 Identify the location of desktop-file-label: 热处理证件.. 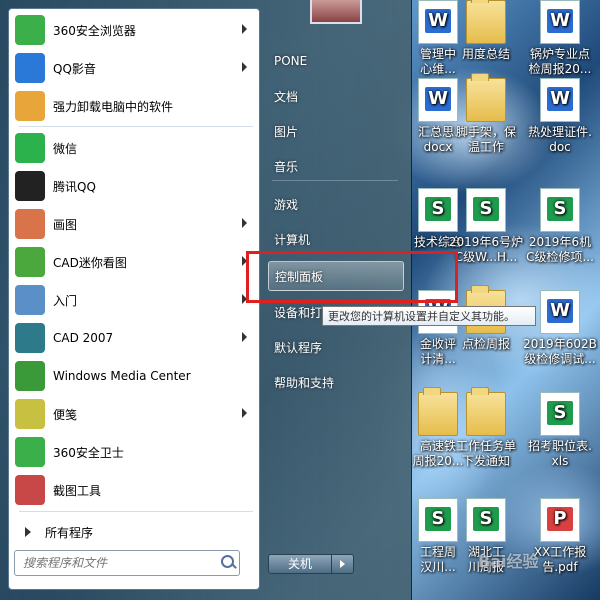
(560, 132).